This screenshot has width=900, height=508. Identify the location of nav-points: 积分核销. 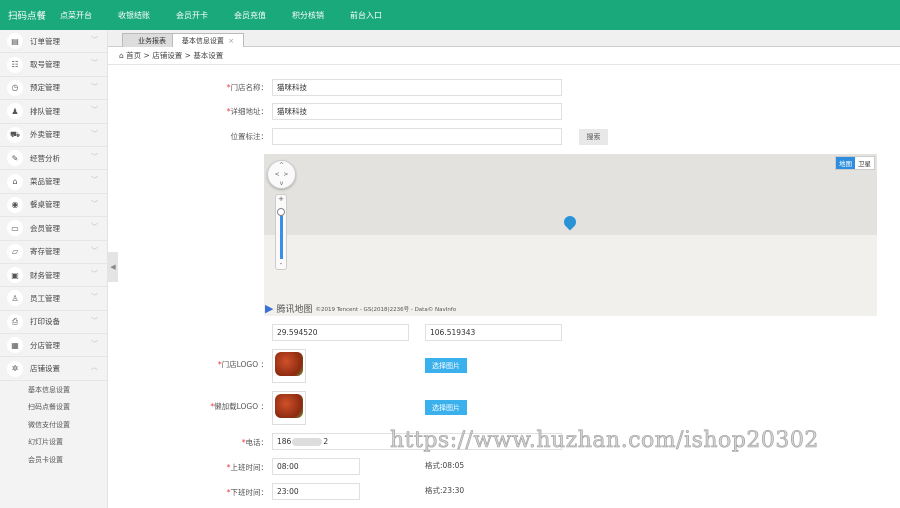
(308, 15).